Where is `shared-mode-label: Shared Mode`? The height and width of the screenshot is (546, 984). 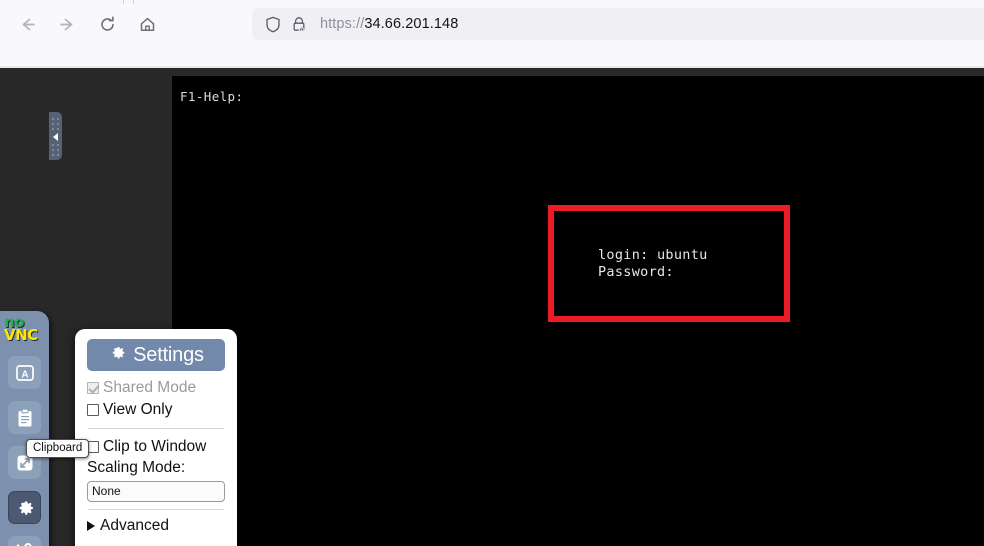
shared-mode-label: Shared Mode is located at coordinates (150, 387).